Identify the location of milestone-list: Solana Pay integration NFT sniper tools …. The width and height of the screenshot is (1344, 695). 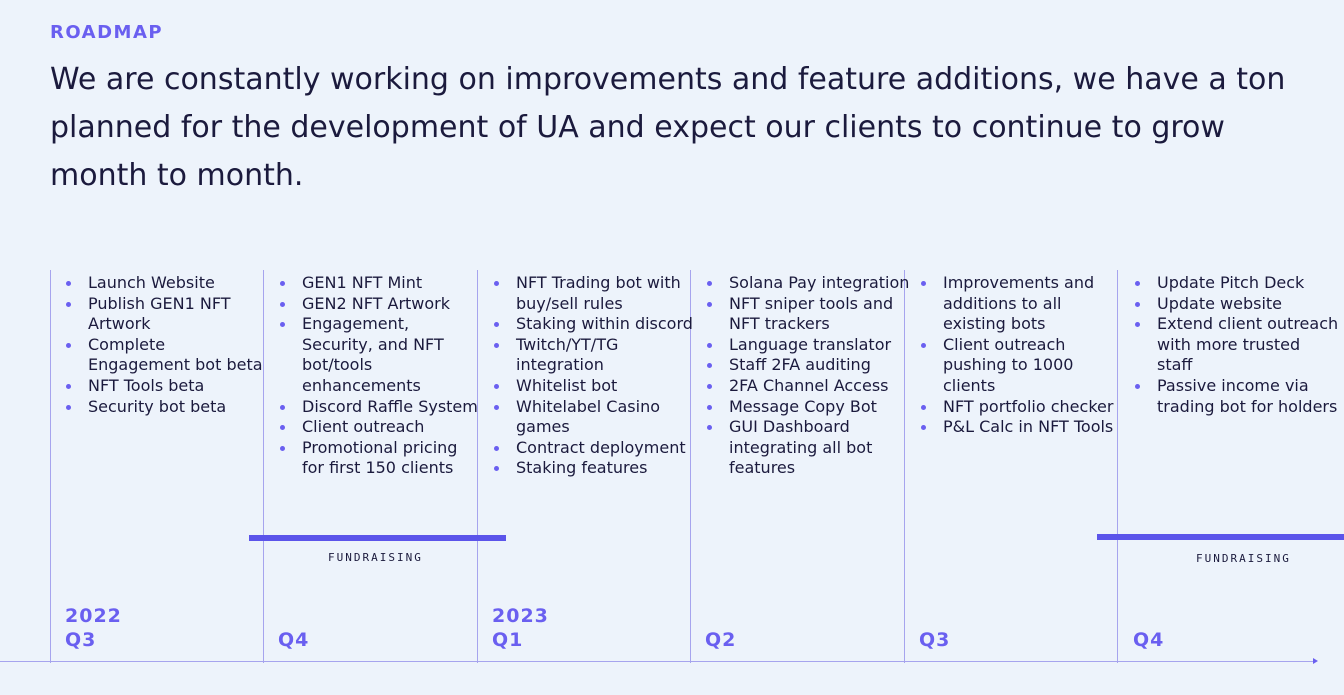
(808, 376).